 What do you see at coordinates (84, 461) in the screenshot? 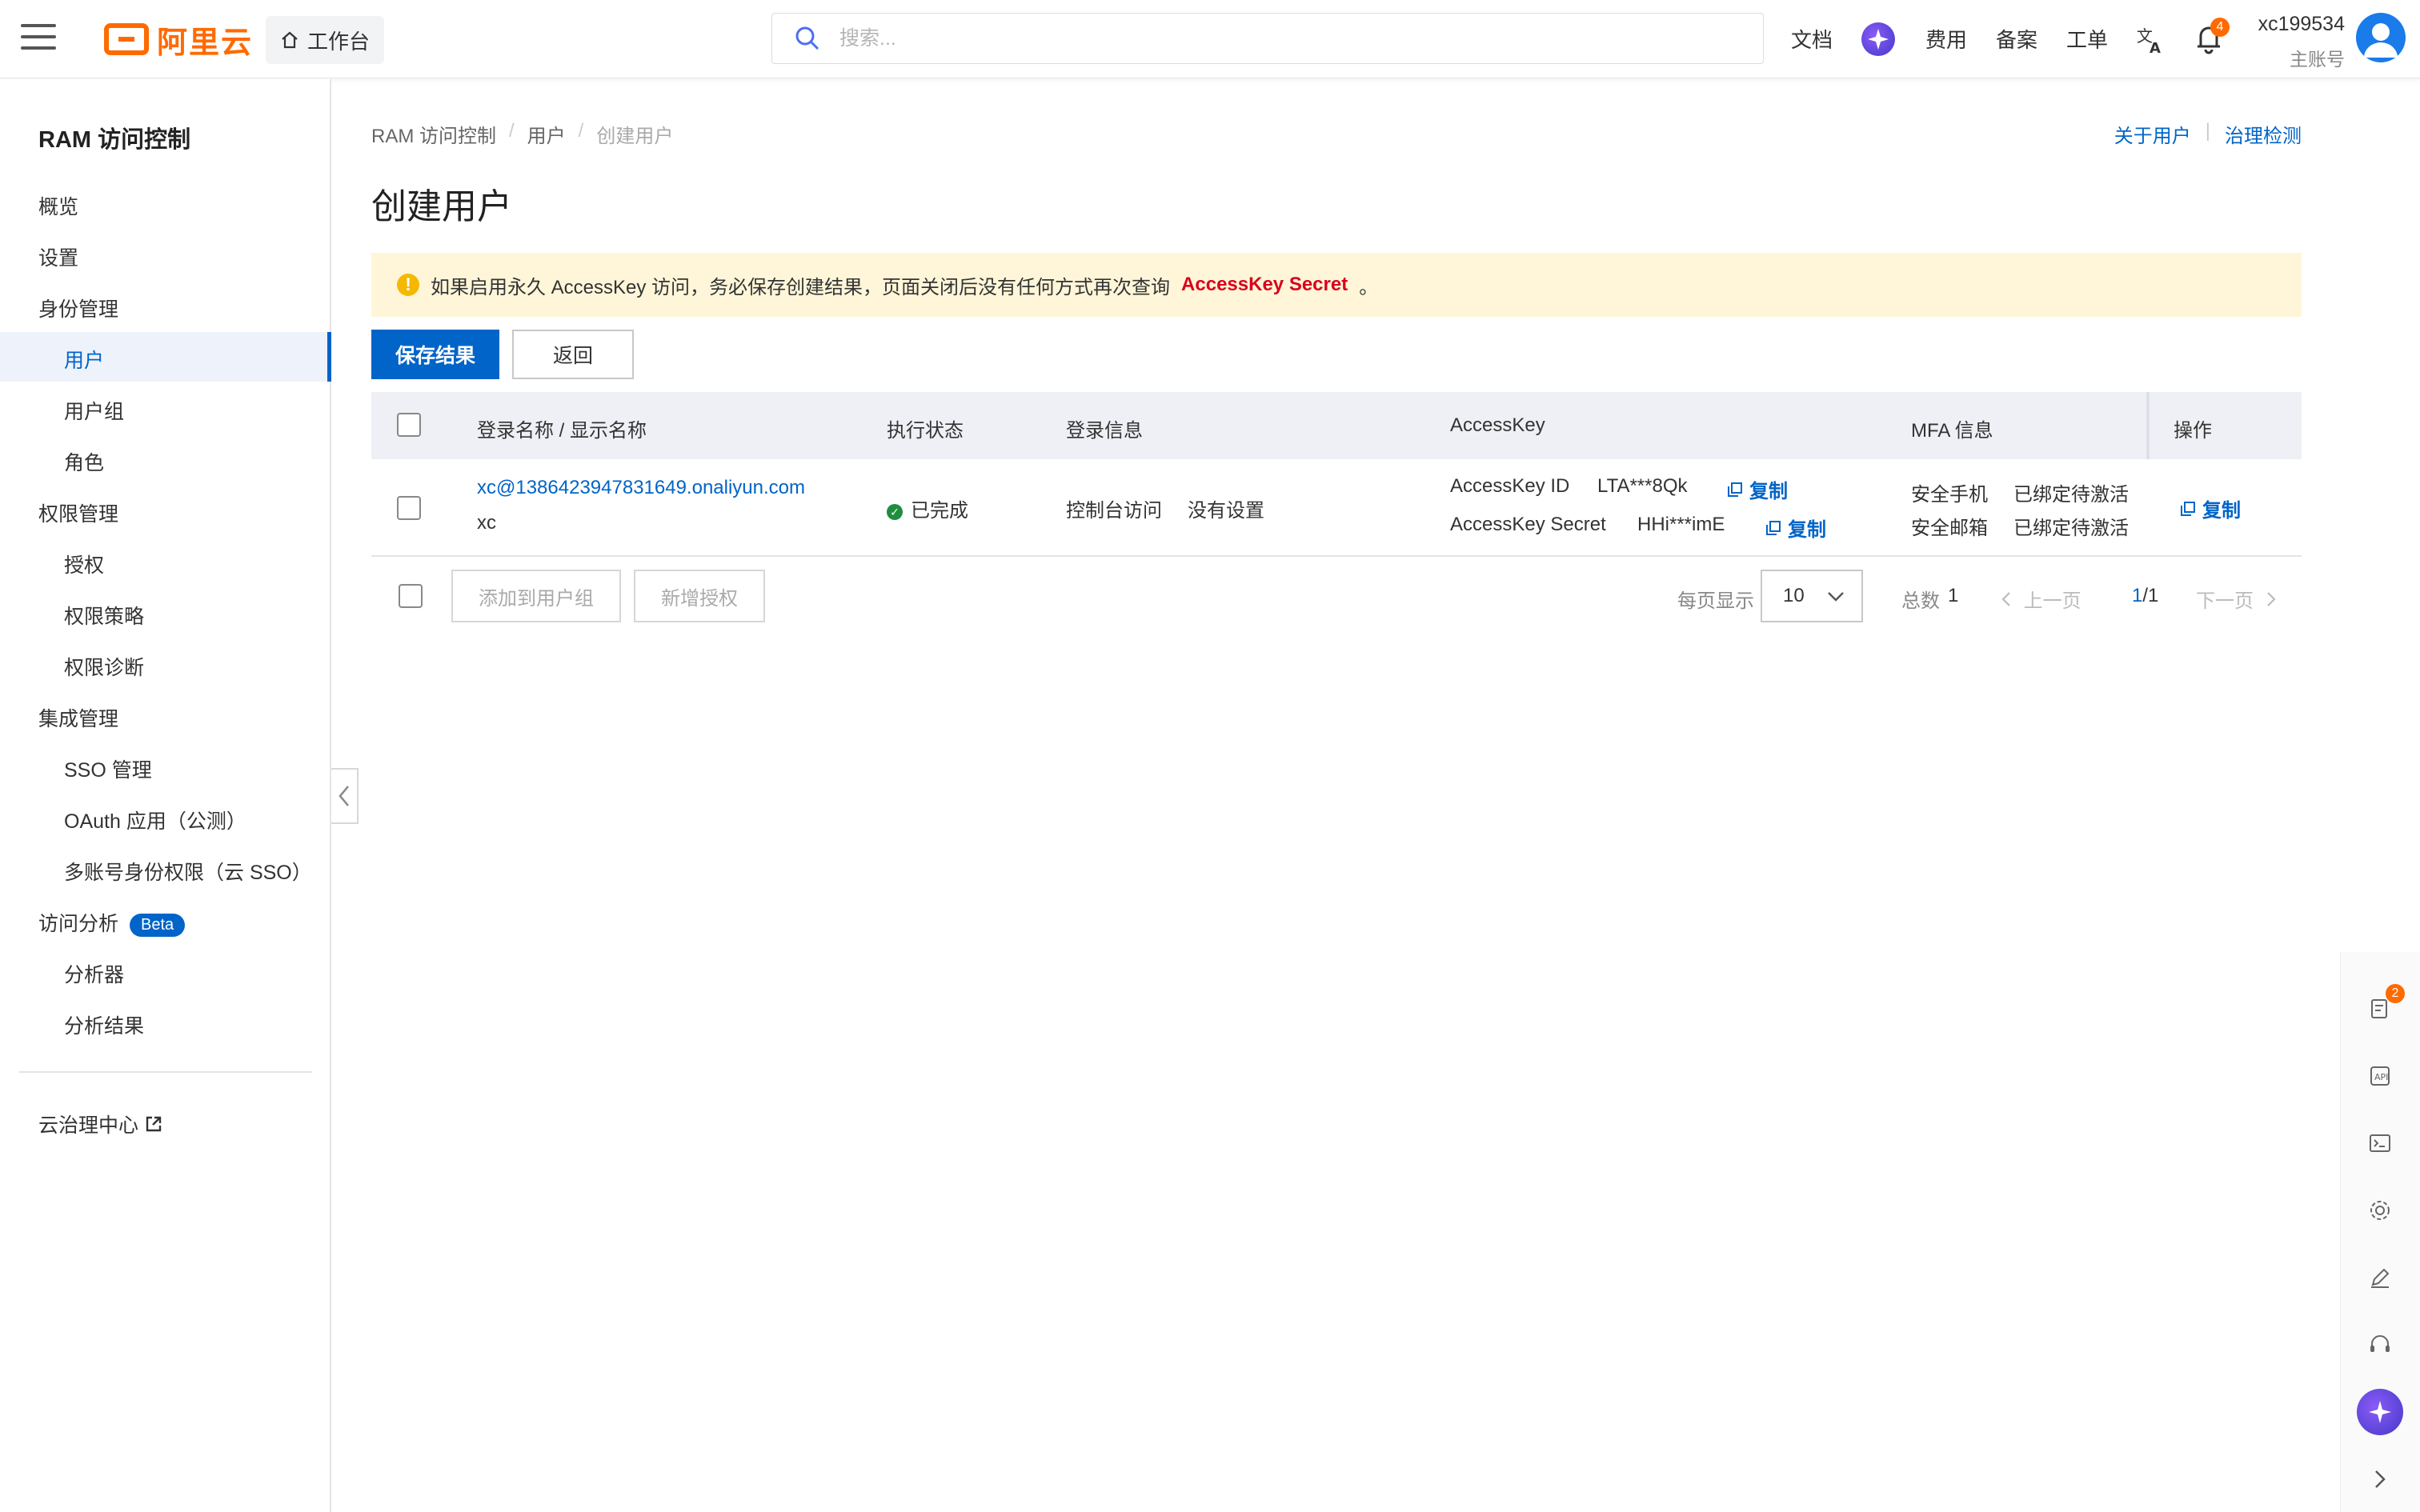
I see `sidebar-item-roles: 角色` at bounding box center [84, 461].